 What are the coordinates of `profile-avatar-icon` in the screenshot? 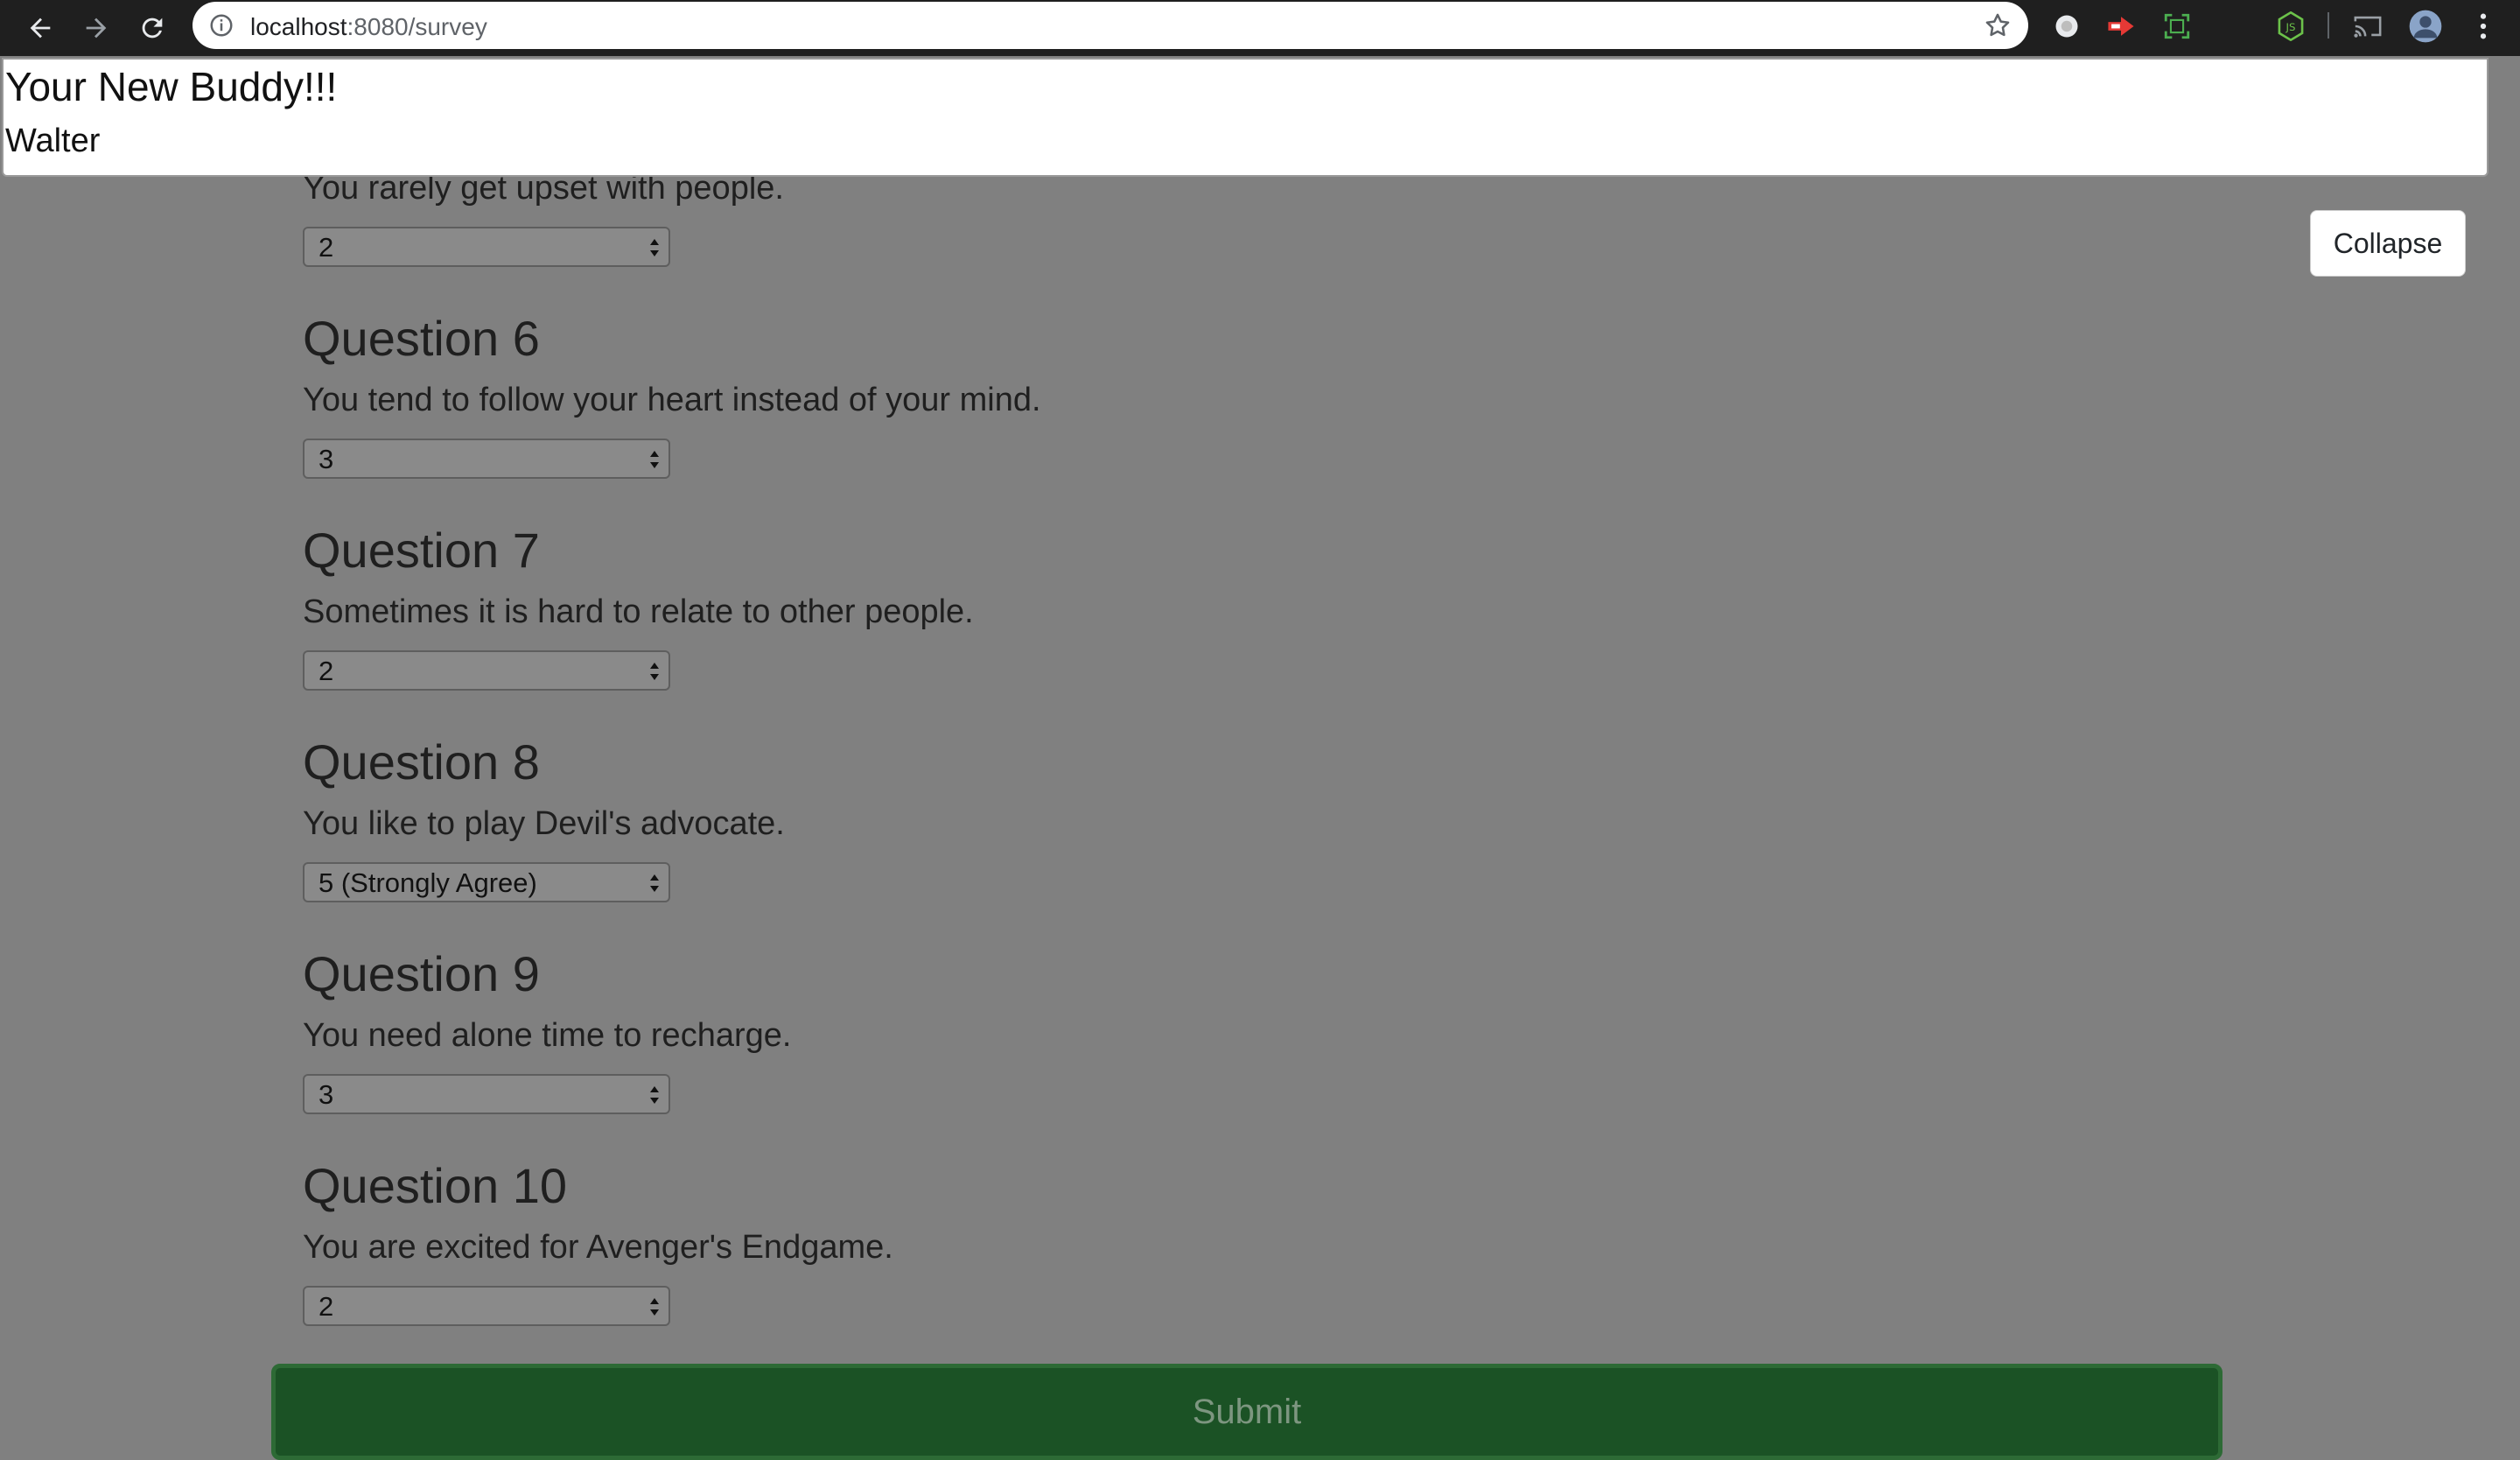 It's located at (2425, 26).